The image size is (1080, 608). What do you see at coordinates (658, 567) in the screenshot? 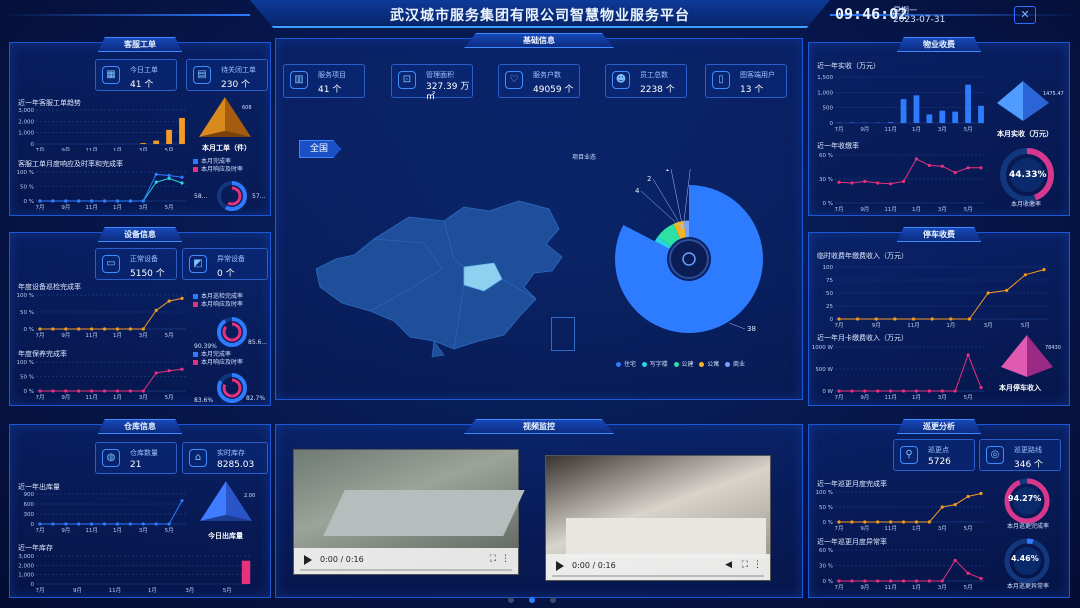
I see `video-controls: 0:00 / 0:16 ◀ ⛶ ⋮` at bounding box center [658, 567].